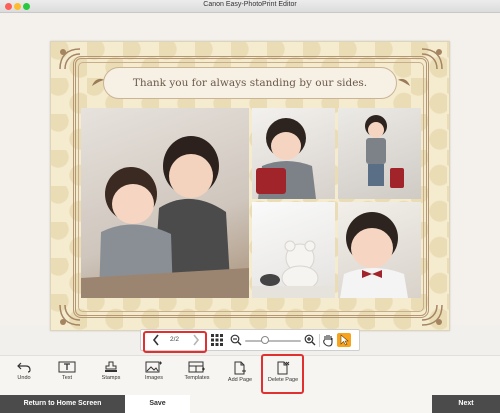 This screenshot has height=413, width=500. Describe the element at coordinates (319, 340) in the screenshot. I see `toolbar-separator` at that location.